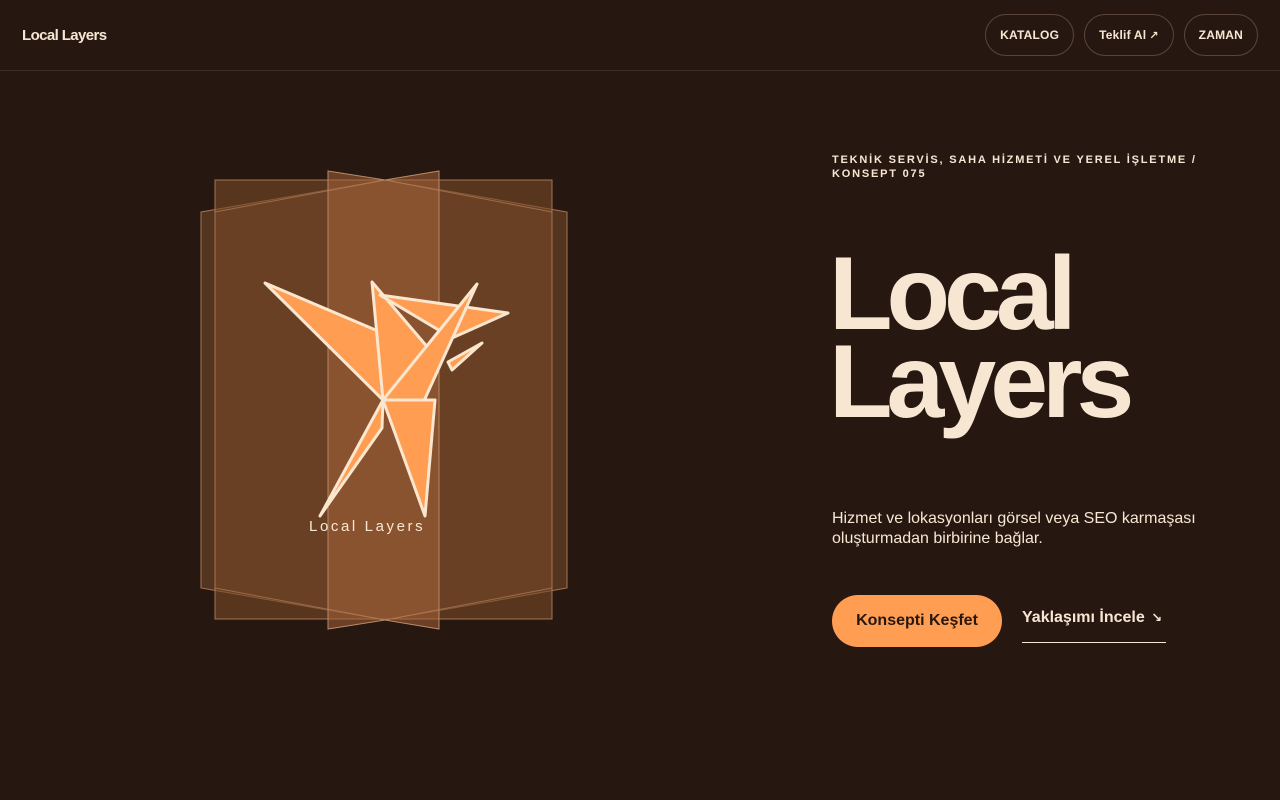  I want to click on main-nav: KATALOG Teklif Al ↗ ZAMAN, so click(1121, 35).